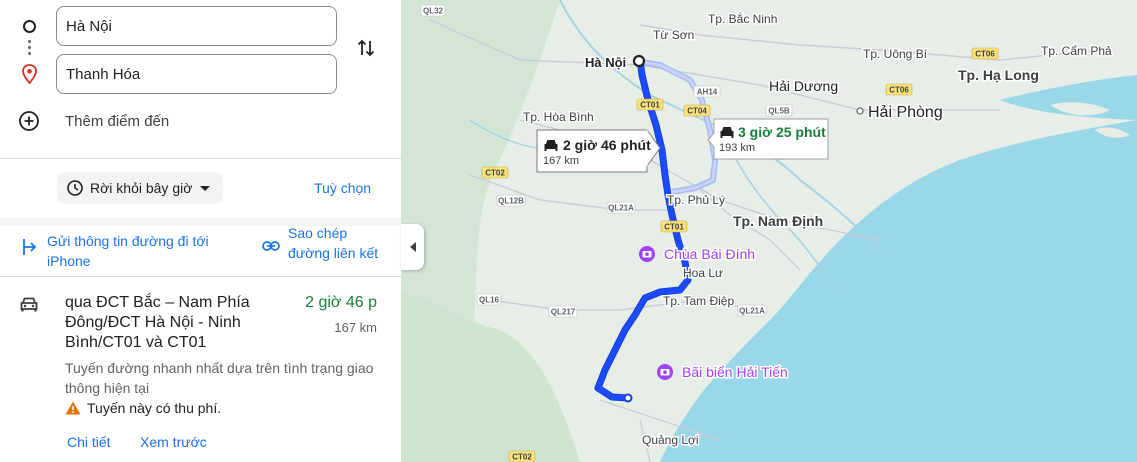  I want to click on warning-icon, so click(73, 408).